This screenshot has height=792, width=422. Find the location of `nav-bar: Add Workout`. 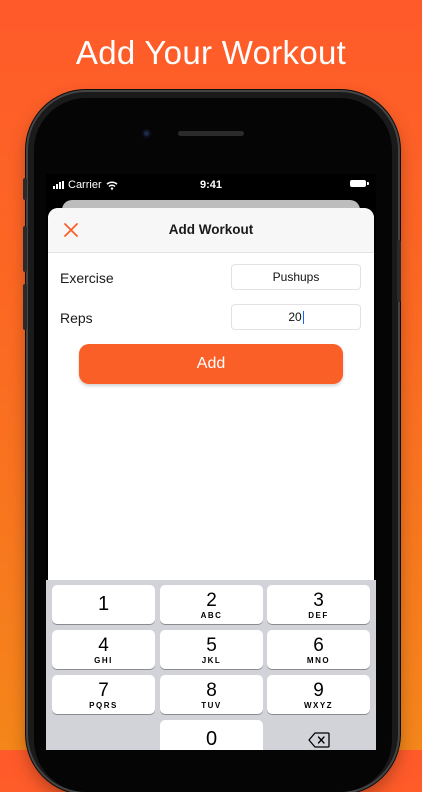

nav-bar: Add Workout is located at coordinates (211, 230).